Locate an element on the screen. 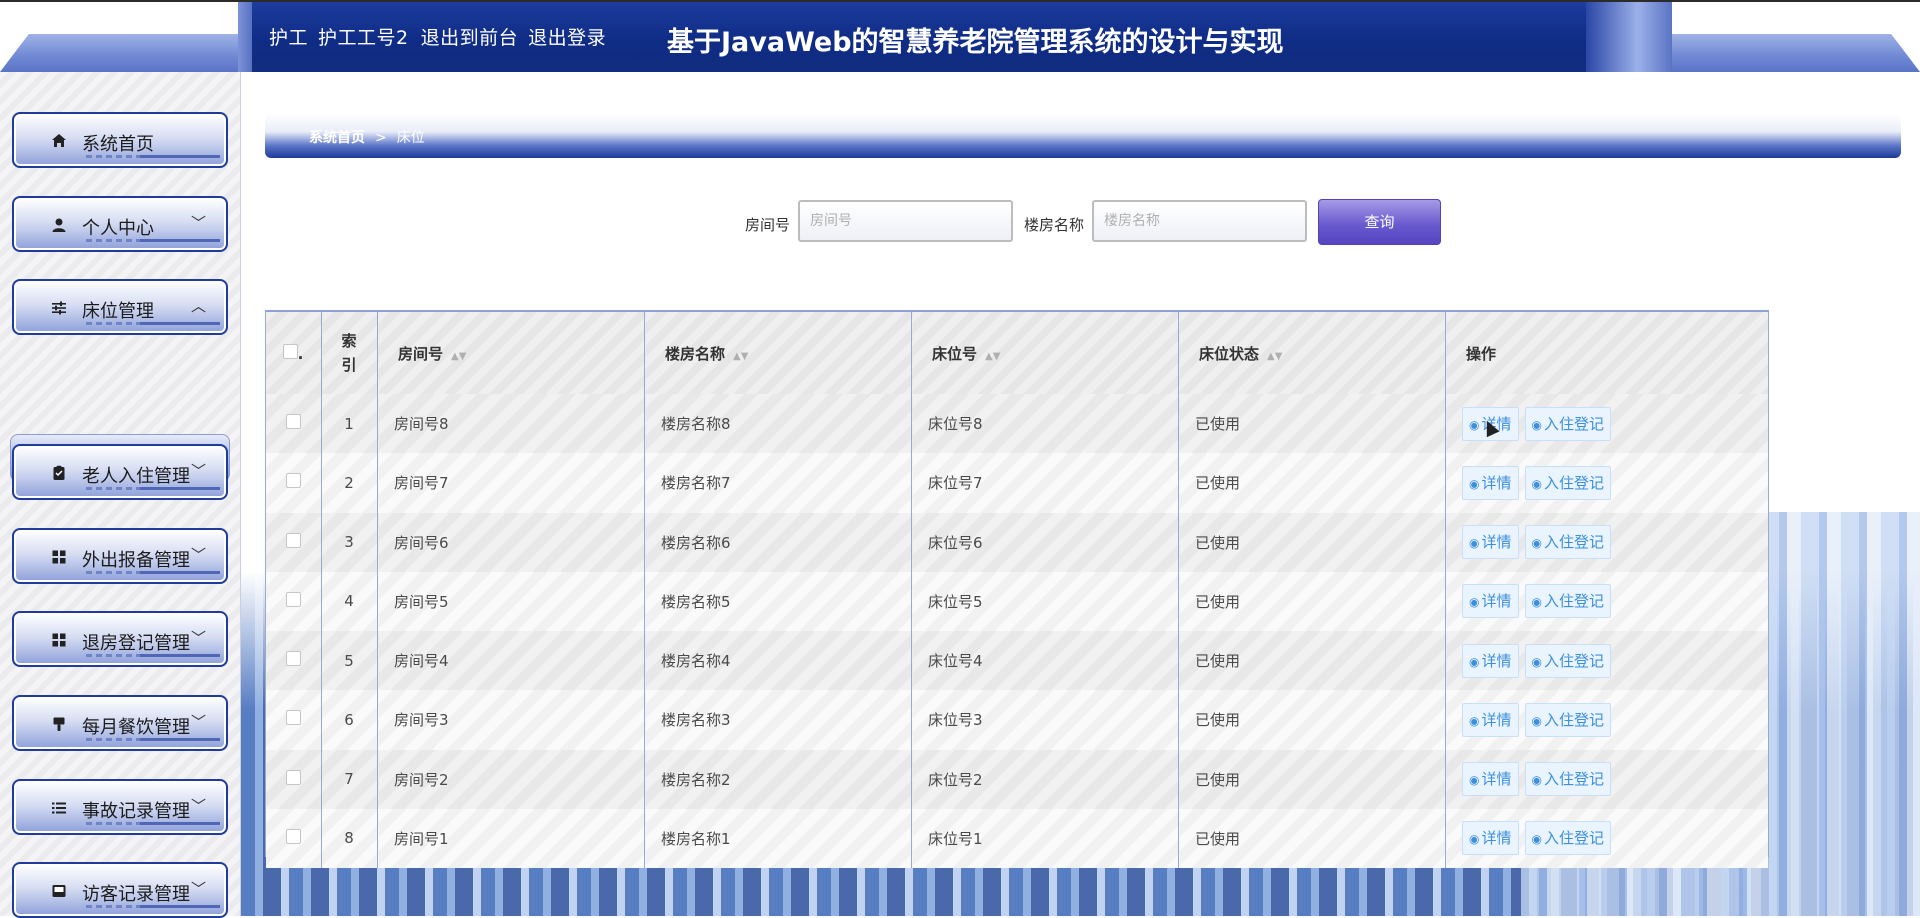 The height and width of the screenshot is (918, 1920). bed-header: 床位号 ▲▼ is located at coordinates (1045, 353).